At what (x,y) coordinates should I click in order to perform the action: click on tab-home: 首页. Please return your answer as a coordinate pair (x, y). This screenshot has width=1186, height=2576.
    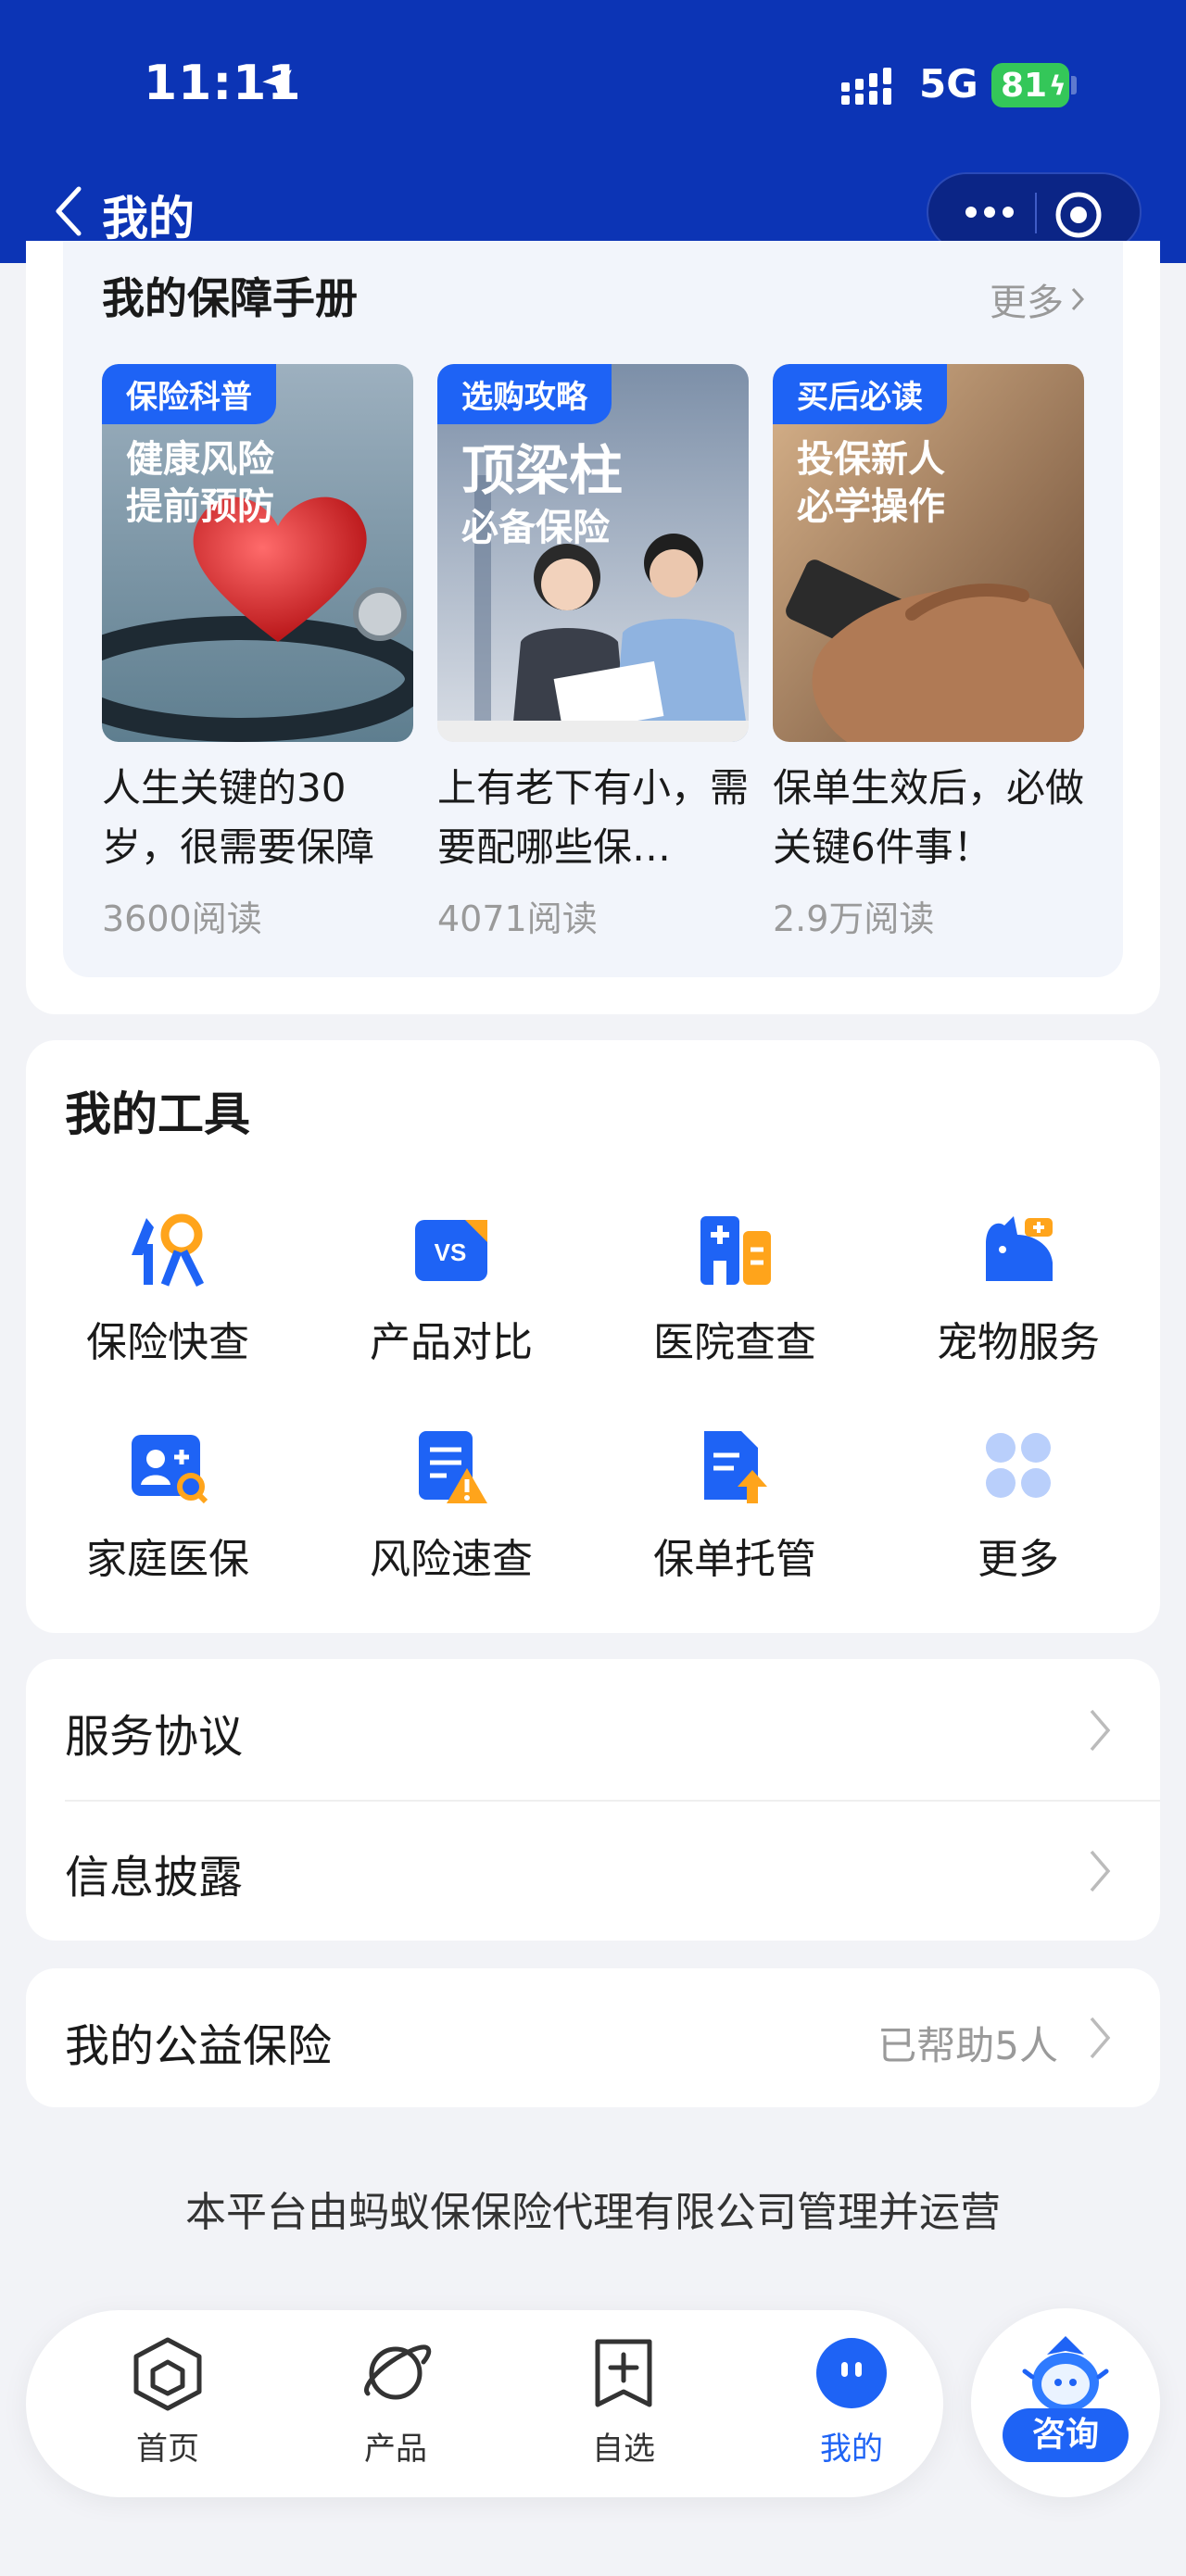
    Looking at the image, I should click on (167, 2401).